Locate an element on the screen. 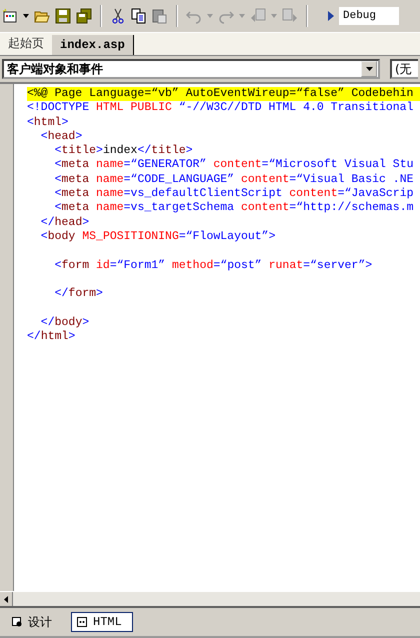  code-line: <meta name=vs_targetSchema content=“http://schemas.m is located at coordinates (234, 207).